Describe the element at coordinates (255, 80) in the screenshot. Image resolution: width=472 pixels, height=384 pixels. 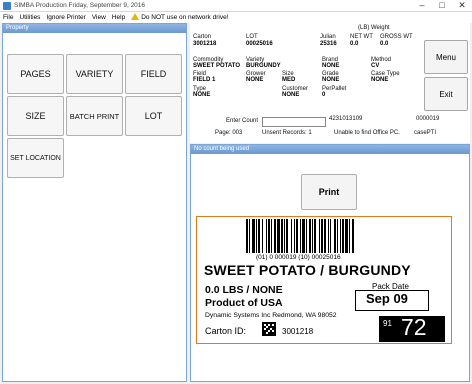
I see `grower-value: NONE` at that location.